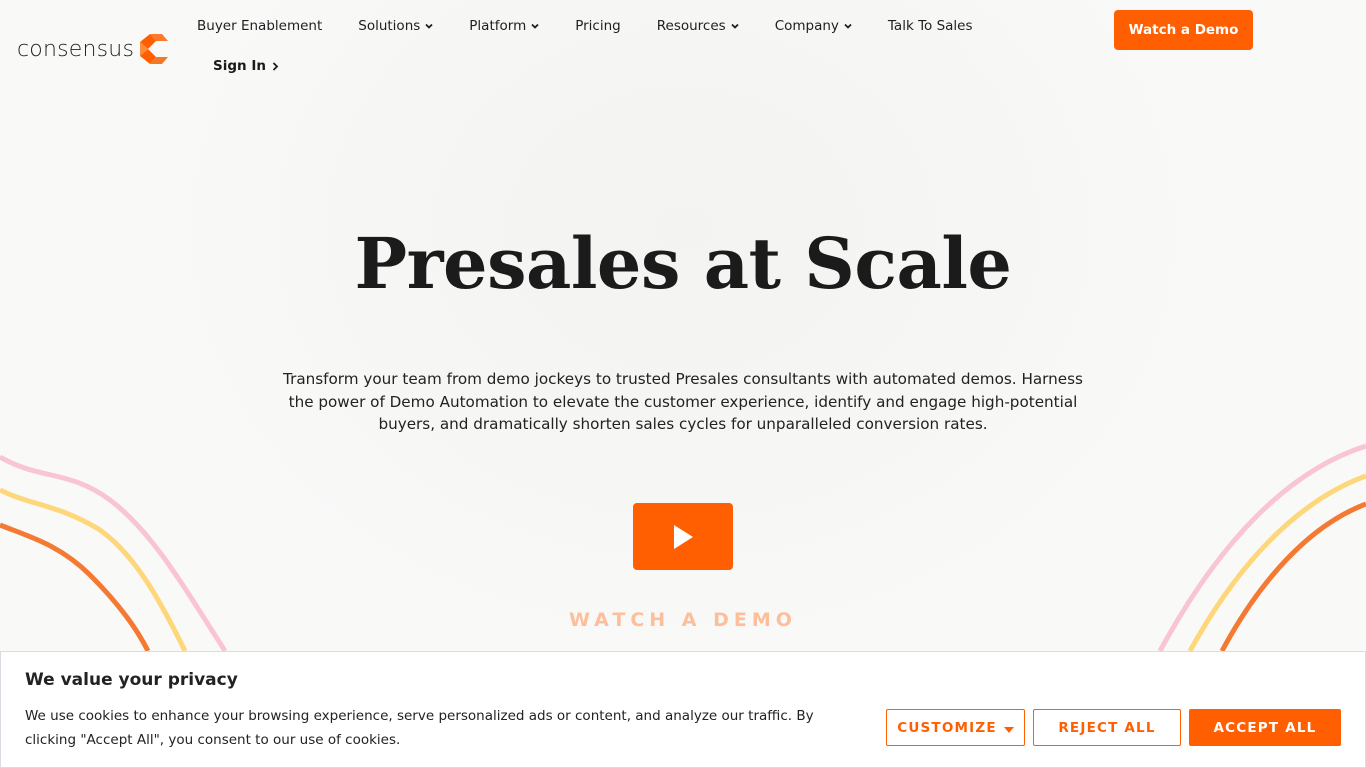 The height and width of the screenshot is (768, 1366). Describe the element at coordinates (1183, 30) in the screenshot. I see `watch-demo-header-button: Watch a Demo` at that location.